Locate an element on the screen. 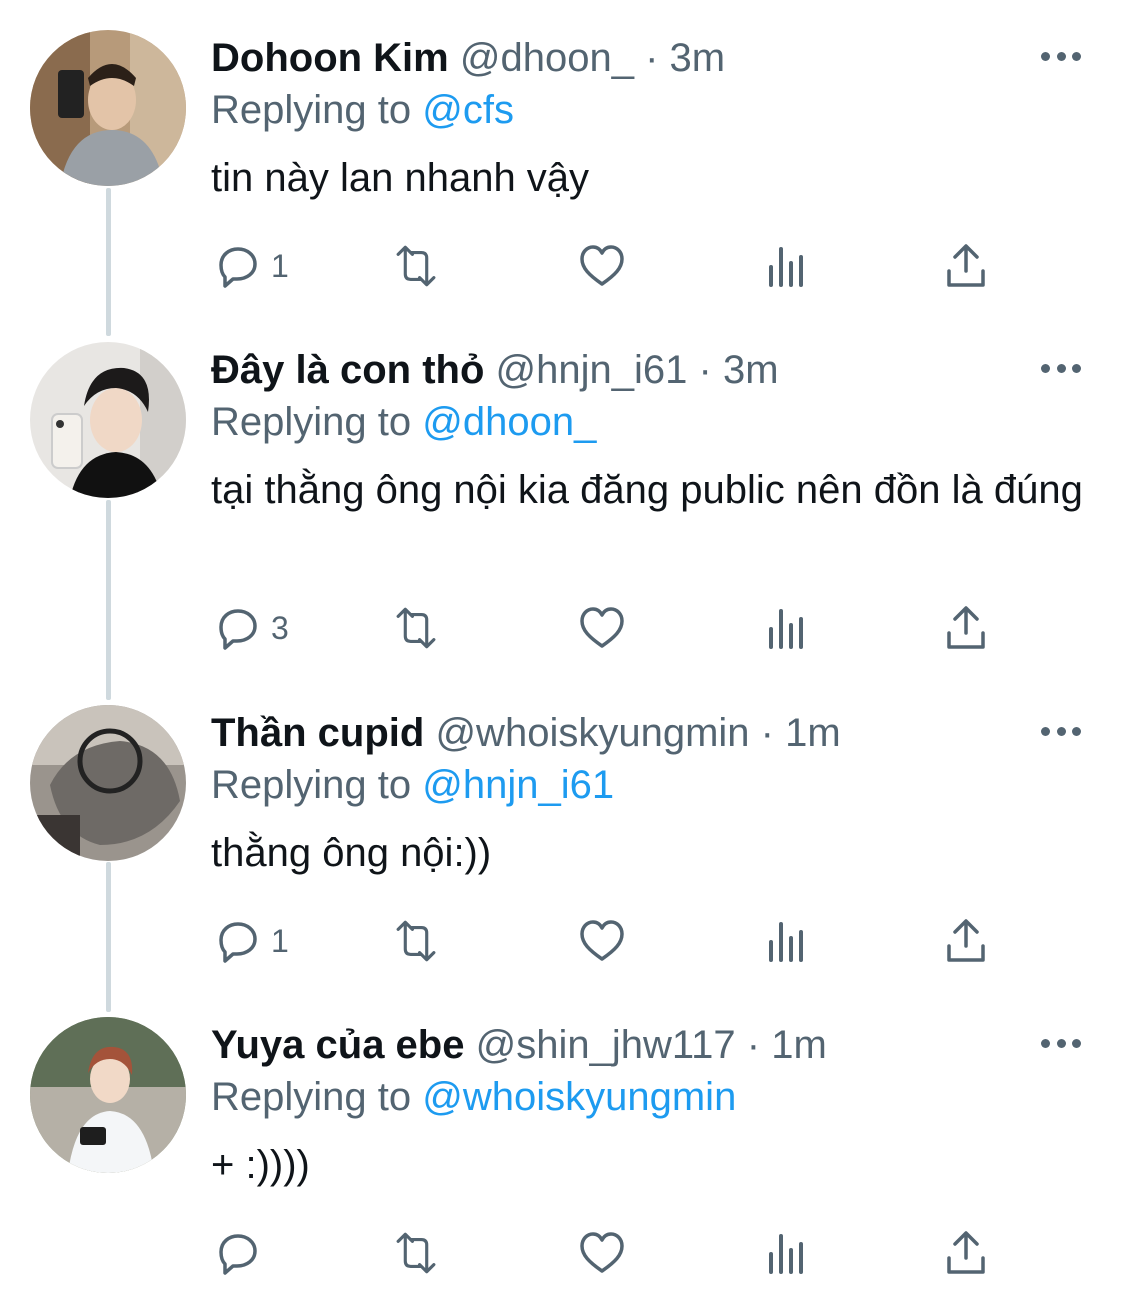 The height and width of the screenshot is (1299, 1125). display-name: Đây là con thỏ is located at coordinates (347, 370).